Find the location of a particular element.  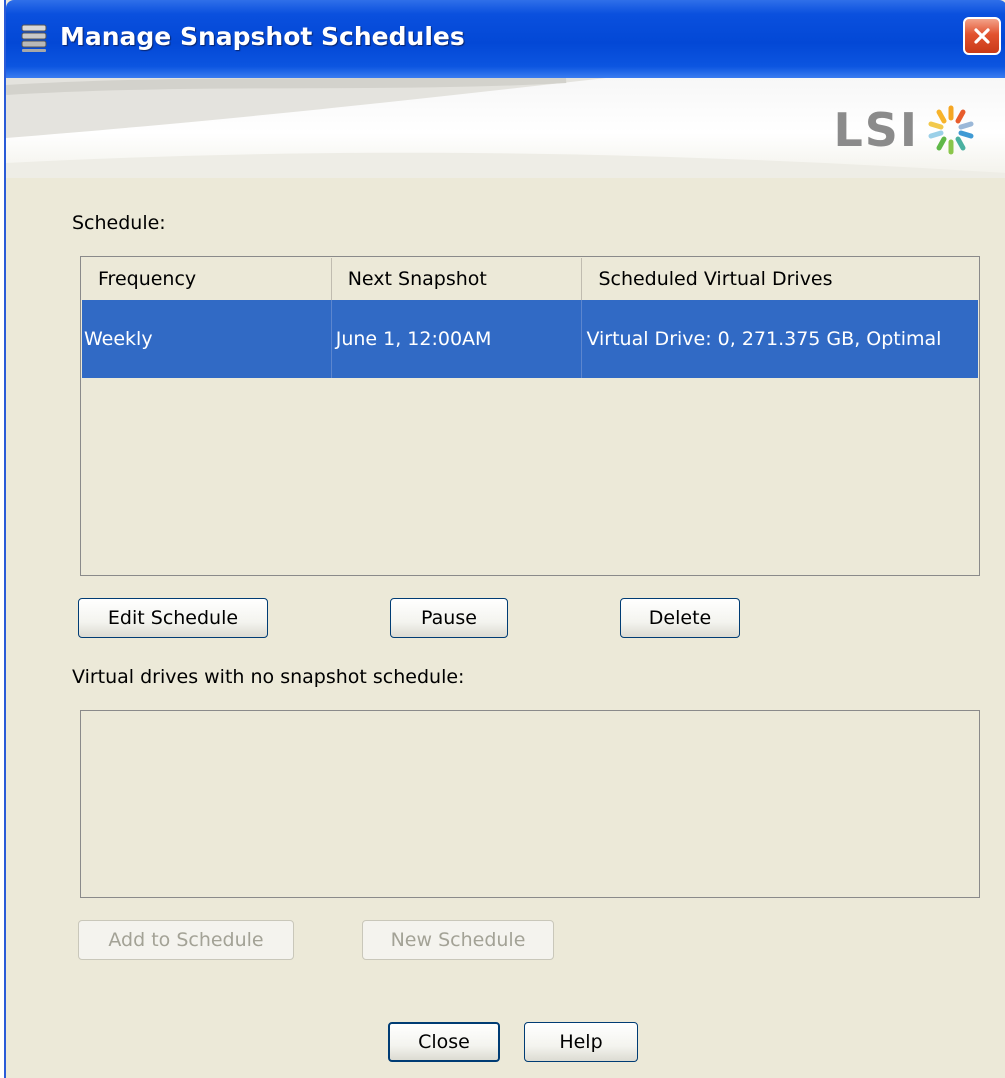

cell-frequency: Weekly is located at coordinates (207, 339).